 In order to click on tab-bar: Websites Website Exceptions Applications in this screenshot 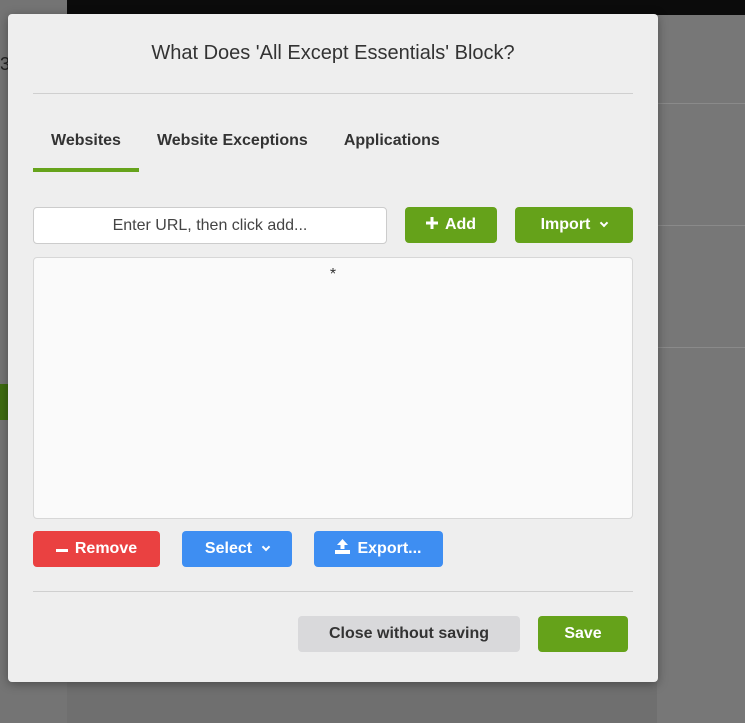, I will do `click(245, 150)`.